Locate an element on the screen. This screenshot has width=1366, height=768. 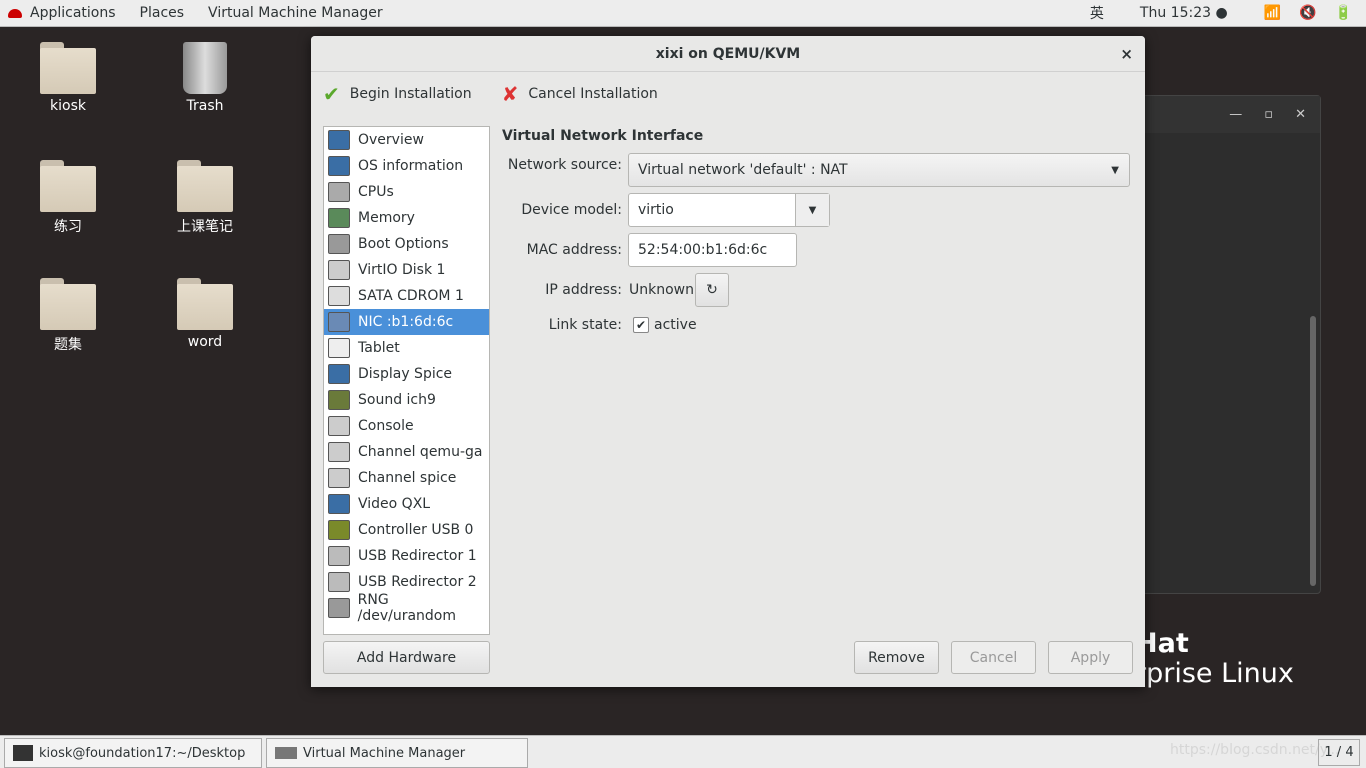
hardware-item-label: Console is located at coordinates (386, 426).